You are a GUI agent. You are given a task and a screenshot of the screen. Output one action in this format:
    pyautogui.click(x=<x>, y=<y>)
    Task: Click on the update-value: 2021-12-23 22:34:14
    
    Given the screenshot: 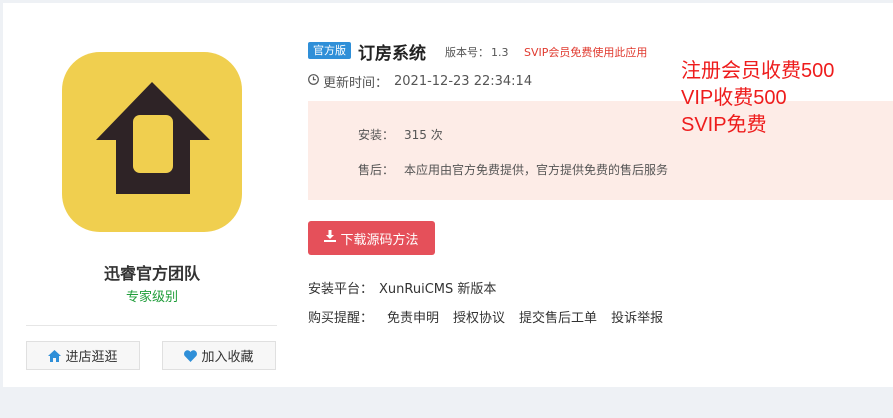 What is the action you would take?
    pyautogui.click(x=463, y=81)
    